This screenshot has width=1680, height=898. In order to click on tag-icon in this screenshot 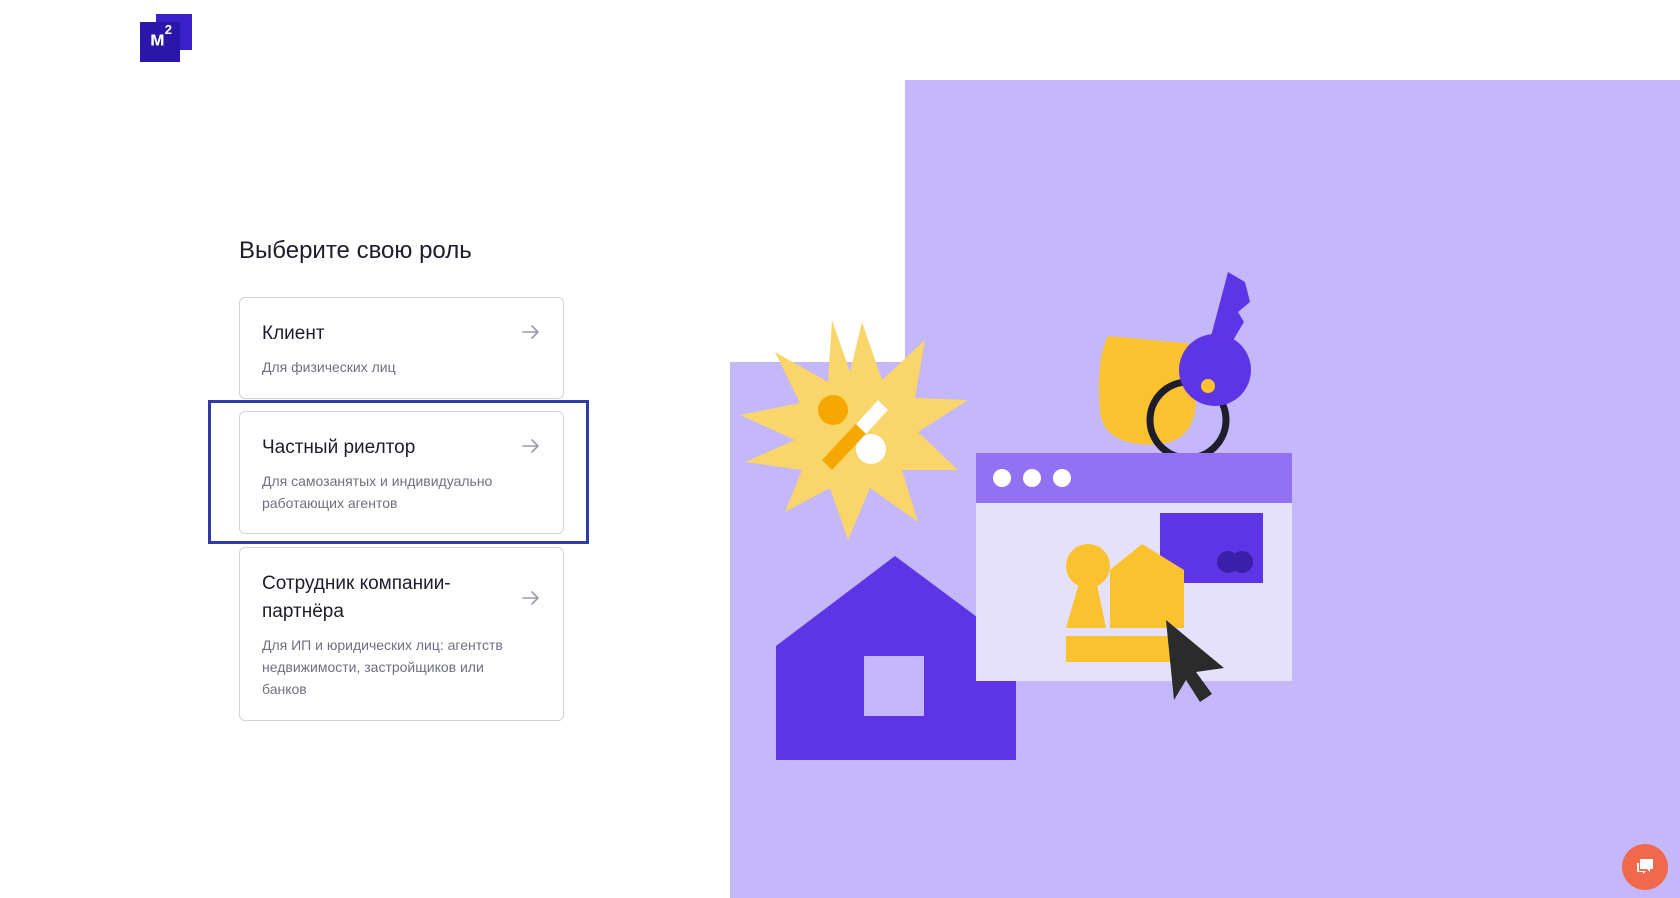, I will do `click(1147, 390)`.